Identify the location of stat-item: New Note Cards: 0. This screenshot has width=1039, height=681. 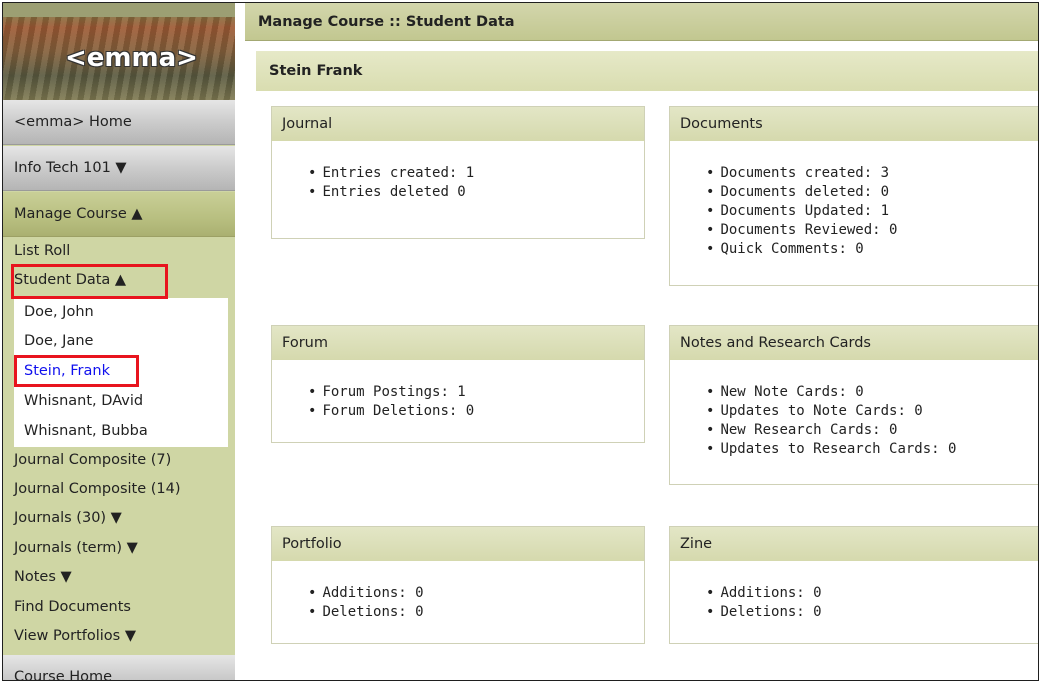
(831, 392).